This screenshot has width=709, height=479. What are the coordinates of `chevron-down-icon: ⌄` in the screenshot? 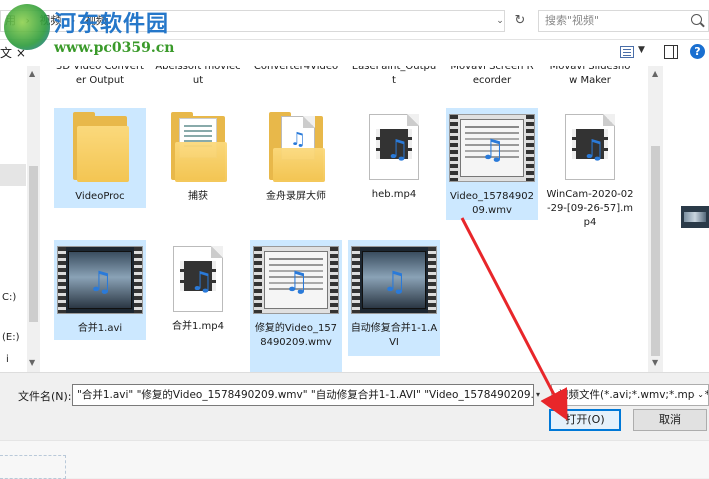 It's located at (699, 395).